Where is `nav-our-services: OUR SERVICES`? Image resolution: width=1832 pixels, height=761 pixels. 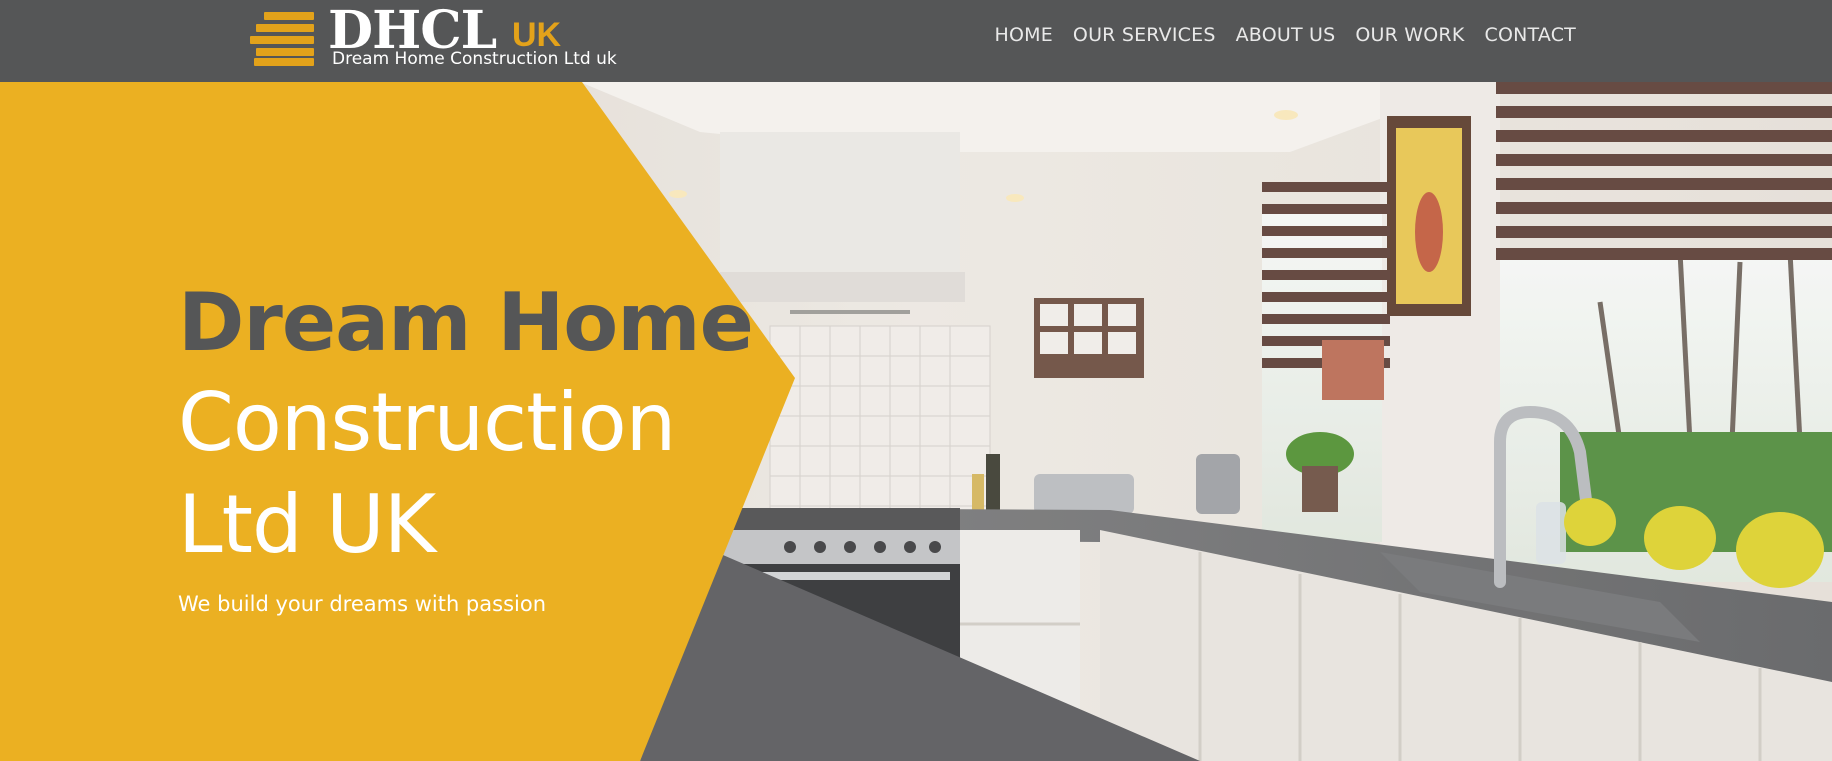
nav-our-services: OUR SERVICES is located at coordinates (1144, 35).